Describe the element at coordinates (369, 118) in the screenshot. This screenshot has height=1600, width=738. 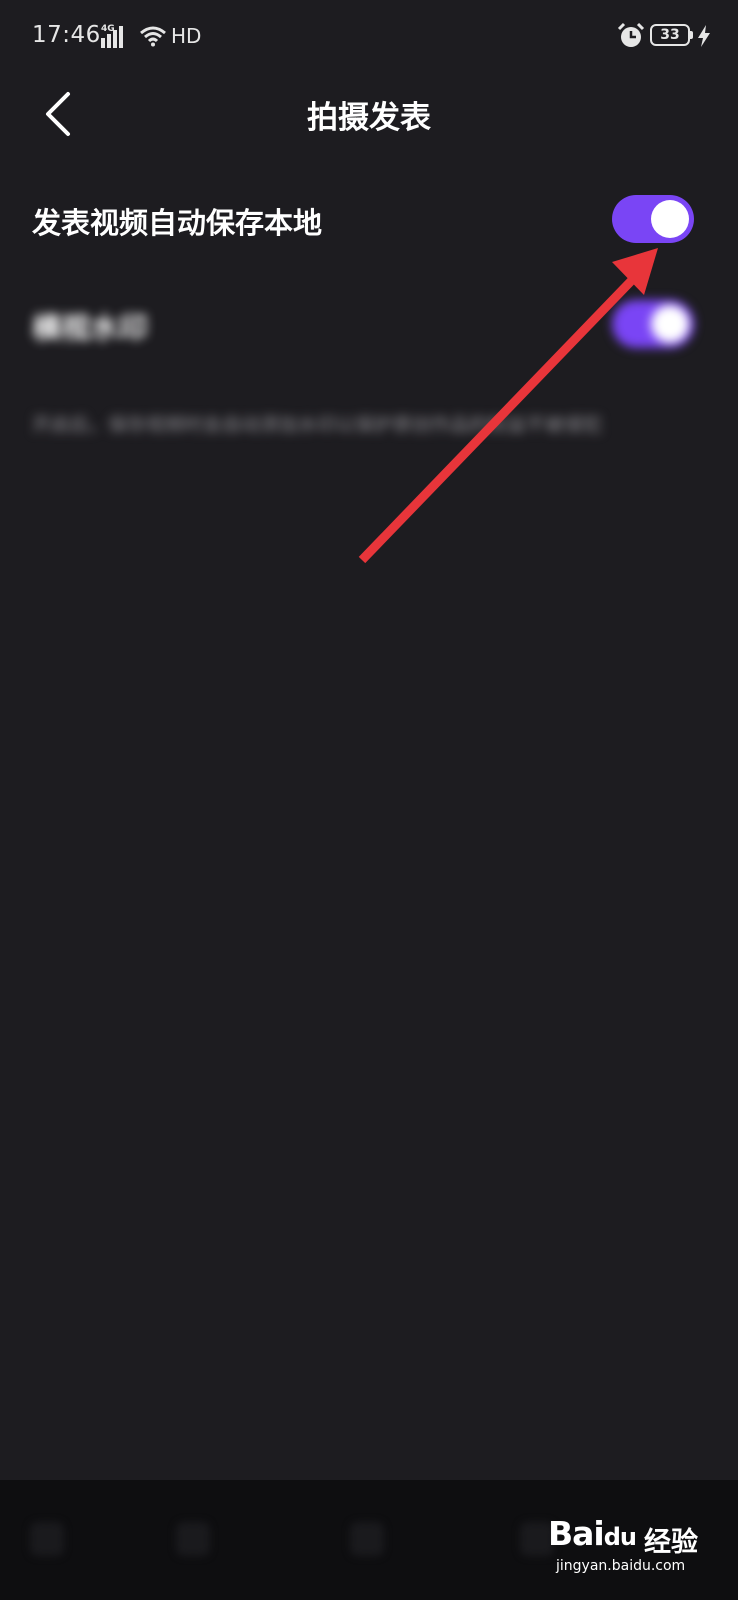
I see `page-title: 拍摄发表` at that location.